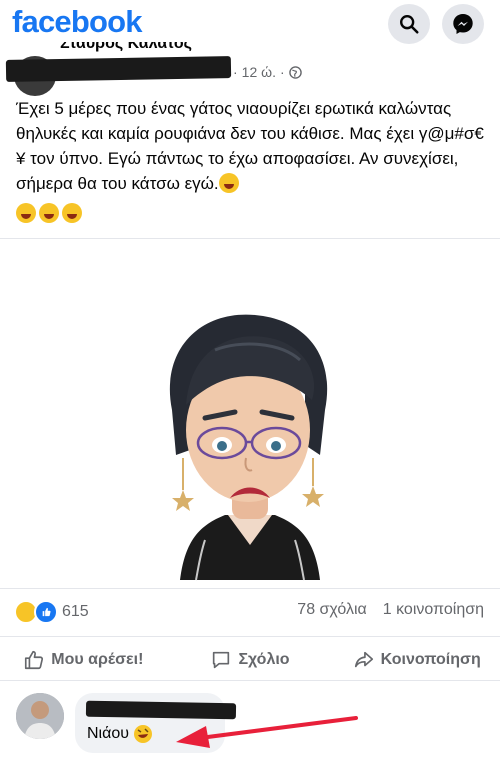  What do you see at coordinates (34, 660) in the screenshot?
I see `thumbs-up-icon` at bounding box center [34, 660].